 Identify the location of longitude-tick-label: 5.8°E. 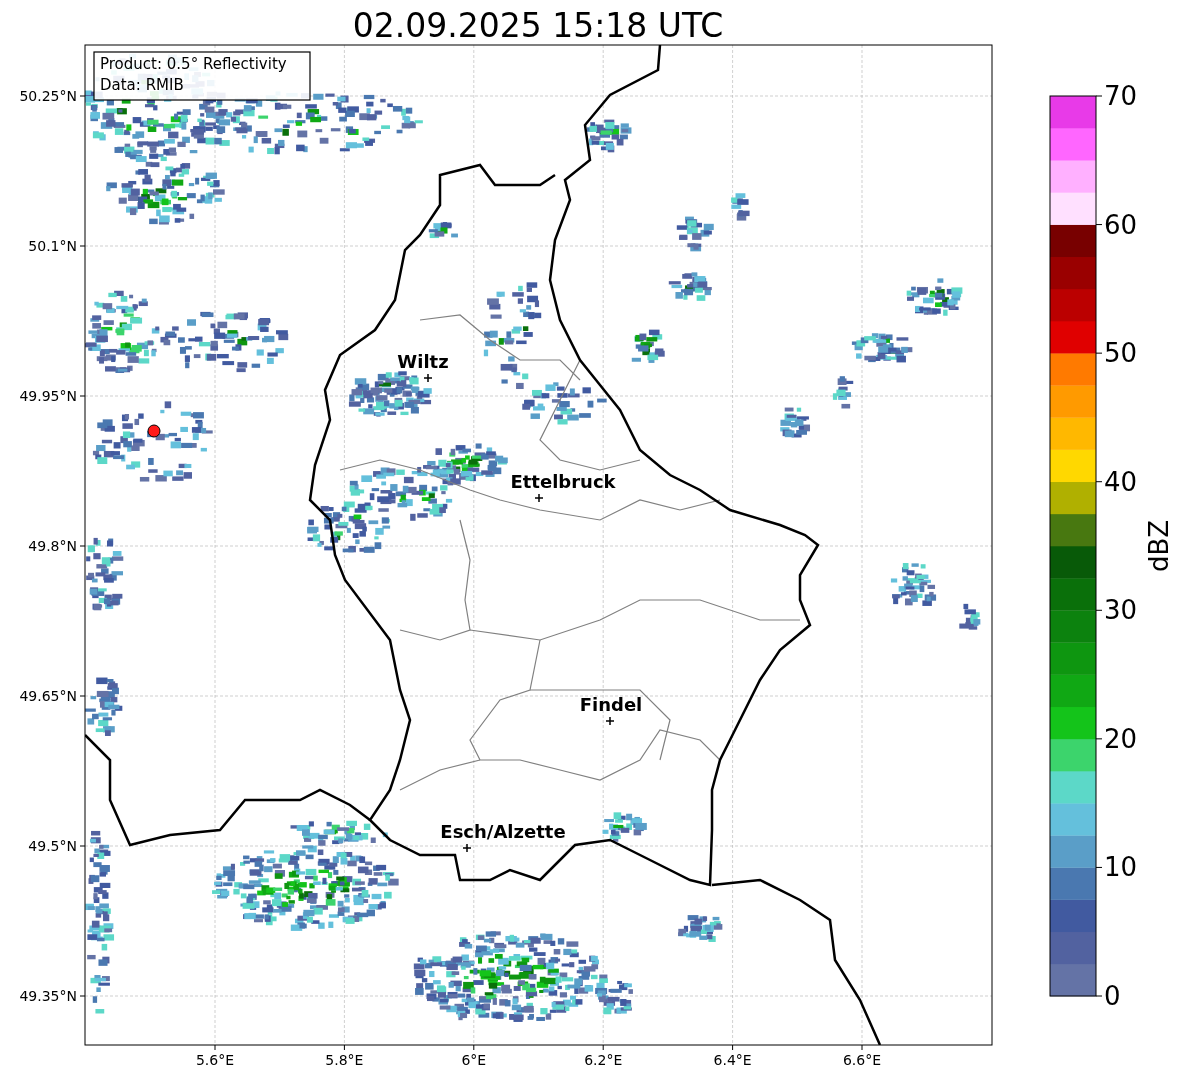
(344, 1060).